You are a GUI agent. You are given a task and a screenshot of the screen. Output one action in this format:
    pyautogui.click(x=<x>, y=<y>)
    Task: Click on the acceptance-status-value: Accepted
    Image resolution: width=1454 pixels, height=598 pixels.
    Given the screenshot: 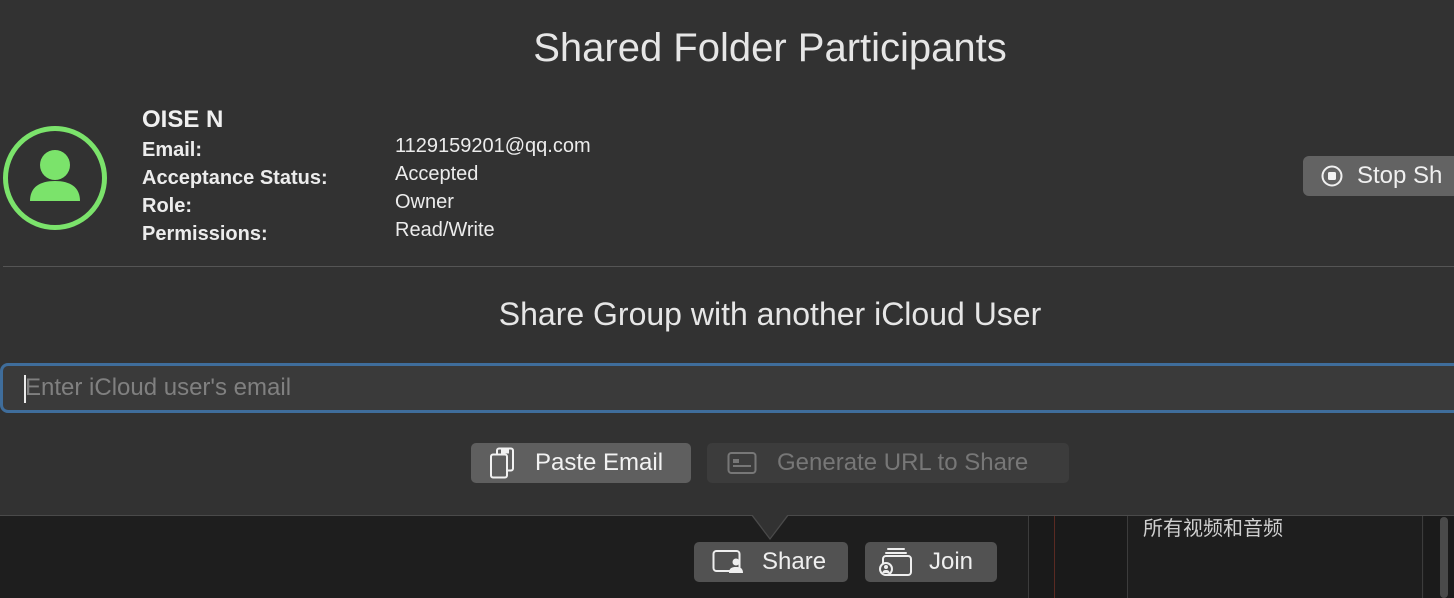 What is the action you would take?
    pyautogui.click(x=437, y=174)
    